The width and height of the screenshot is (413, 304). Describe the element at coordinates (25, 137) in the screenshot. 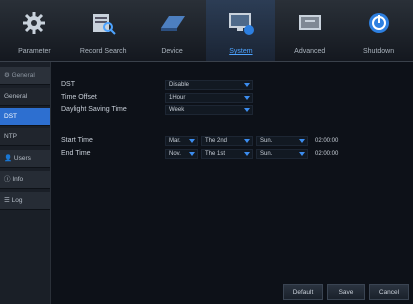

I see `sidebar-item-ntp: NTP` at that location.